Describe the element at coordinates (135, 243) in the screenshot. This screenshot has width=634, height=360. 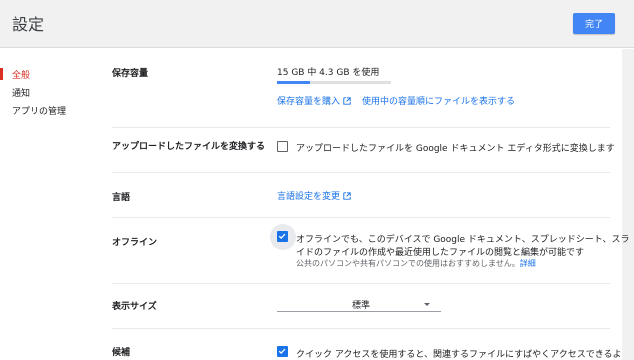
I see `offline-label: オフライン` at that location.